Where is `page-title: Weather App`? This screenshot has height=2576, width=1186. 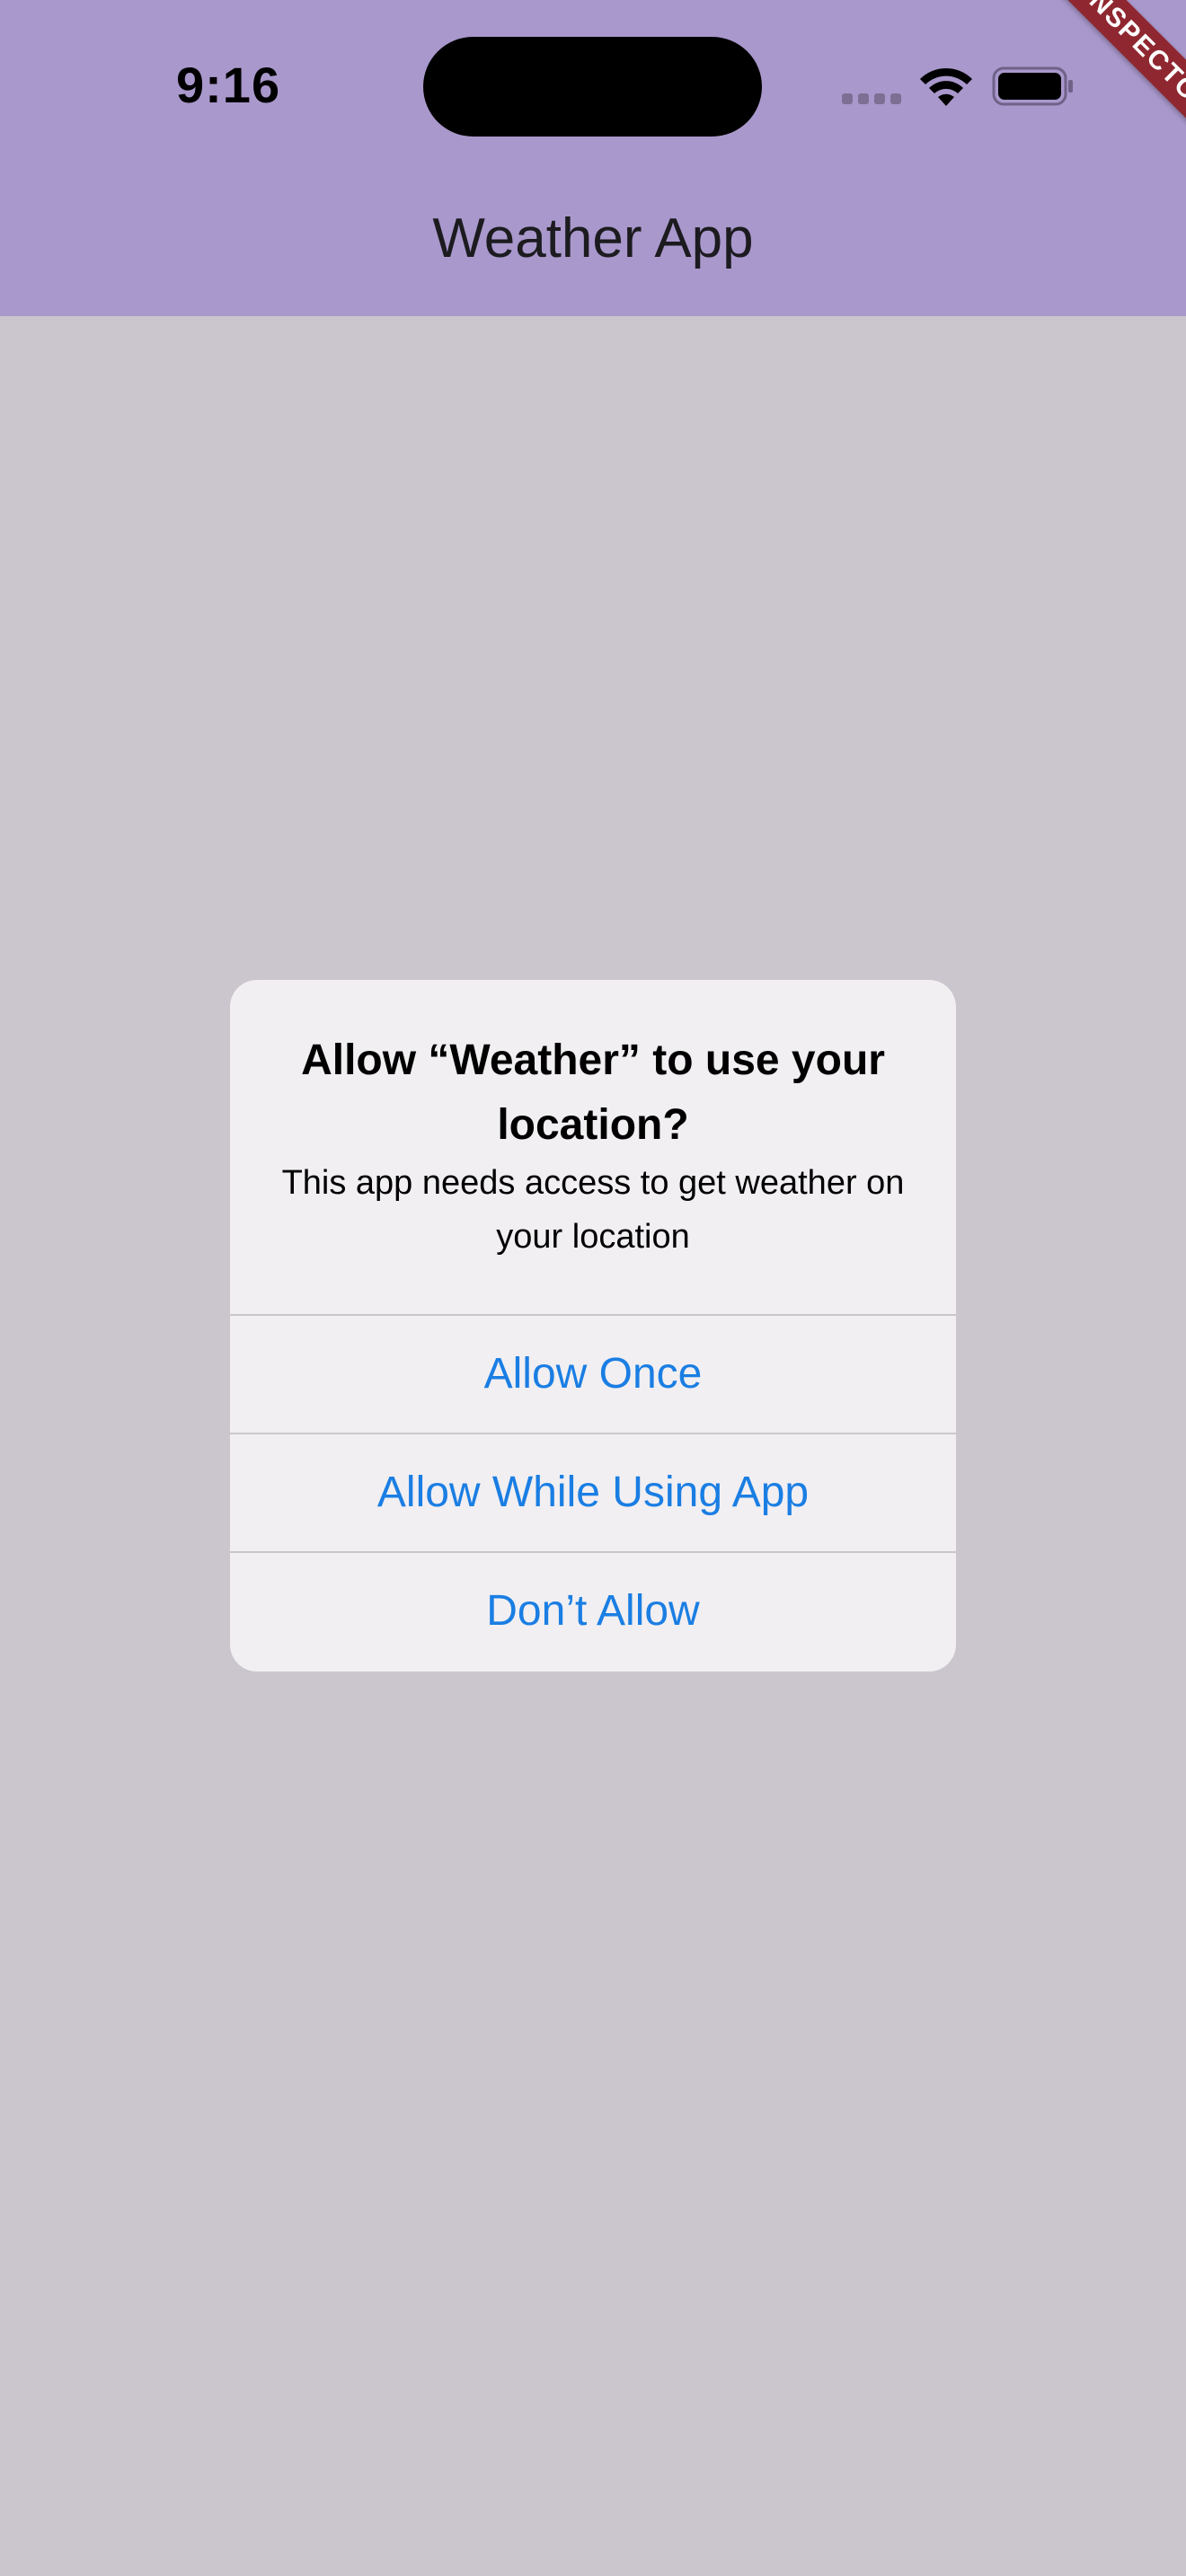 page-title: Weather App is located at coordinates (593, 238).